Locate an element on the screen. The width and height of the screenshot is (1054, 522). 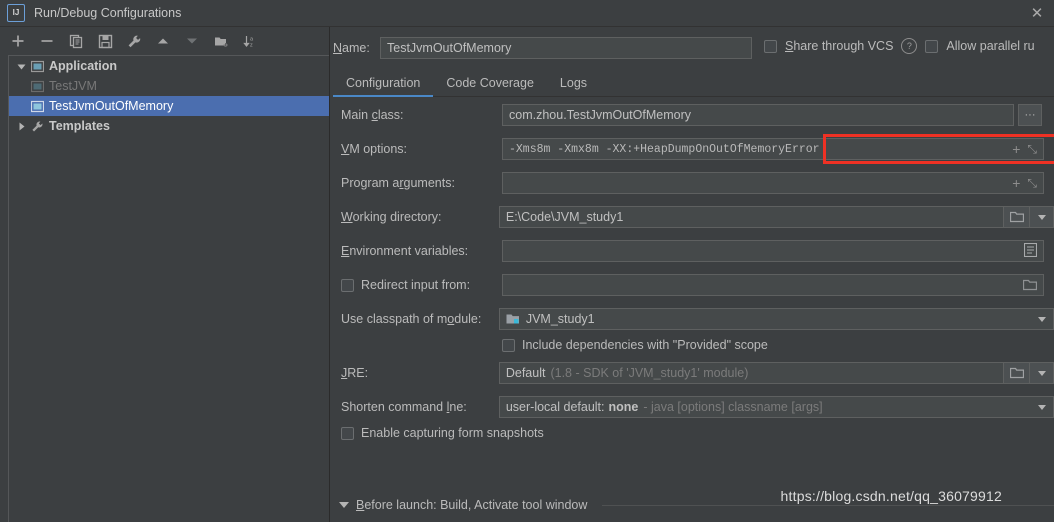
tree-node-label: Templates is located at coordinates (79, 126).